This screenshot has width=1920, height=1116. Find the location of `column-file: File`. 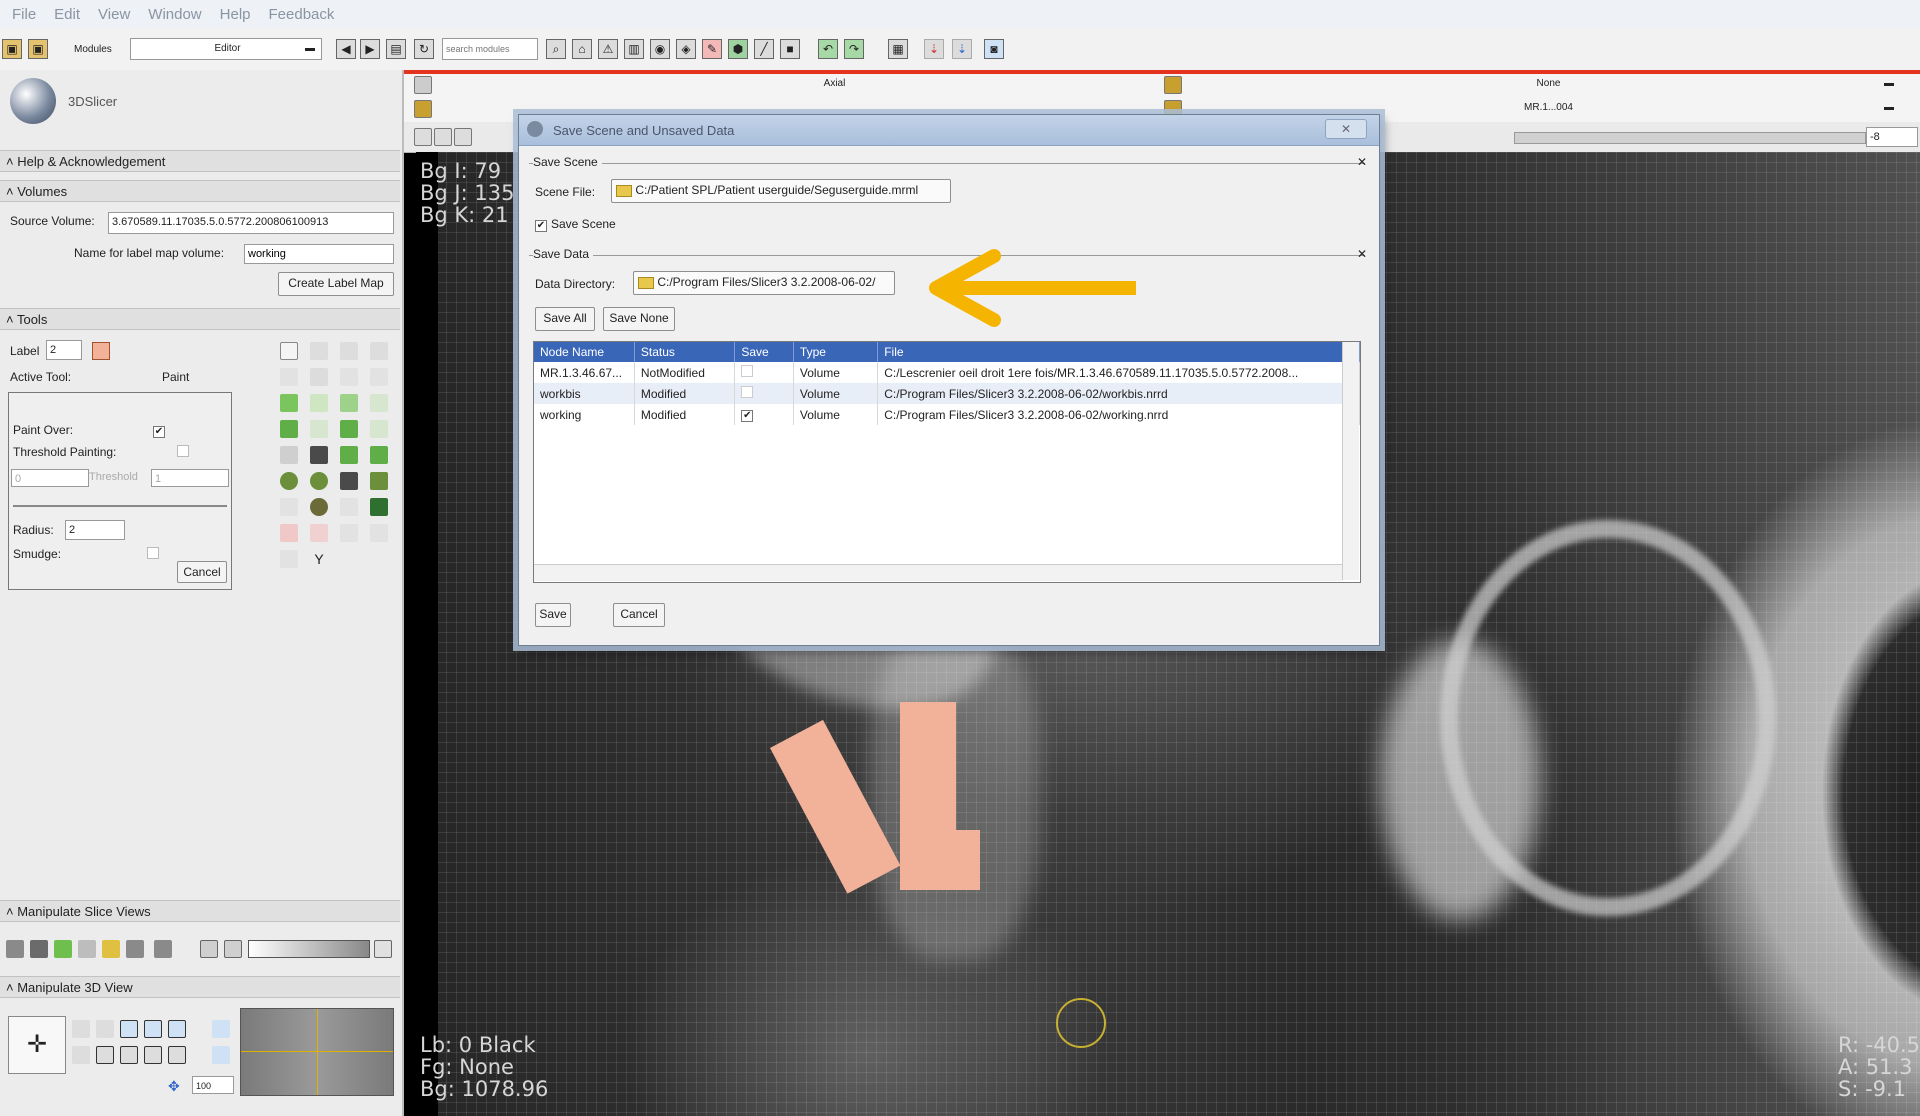

column-file: File is located at coordinates (1118, 352).